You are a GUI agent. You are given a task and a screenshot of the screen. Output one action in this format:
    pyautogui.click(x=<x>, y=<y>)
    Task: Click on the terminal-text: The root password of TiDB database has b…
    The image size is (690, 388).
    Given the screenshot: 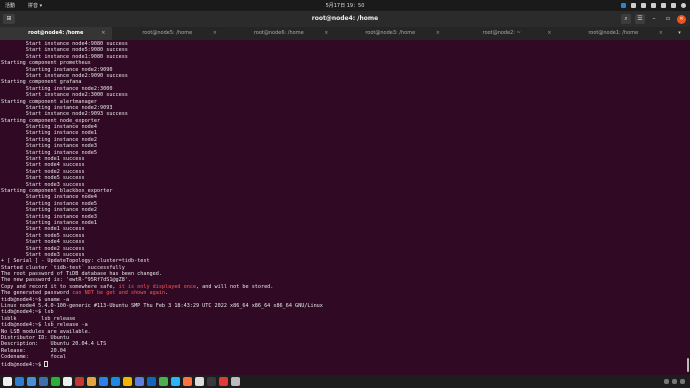 What is the action you would take?
    pyautogui.click(x=81, y=274)
    